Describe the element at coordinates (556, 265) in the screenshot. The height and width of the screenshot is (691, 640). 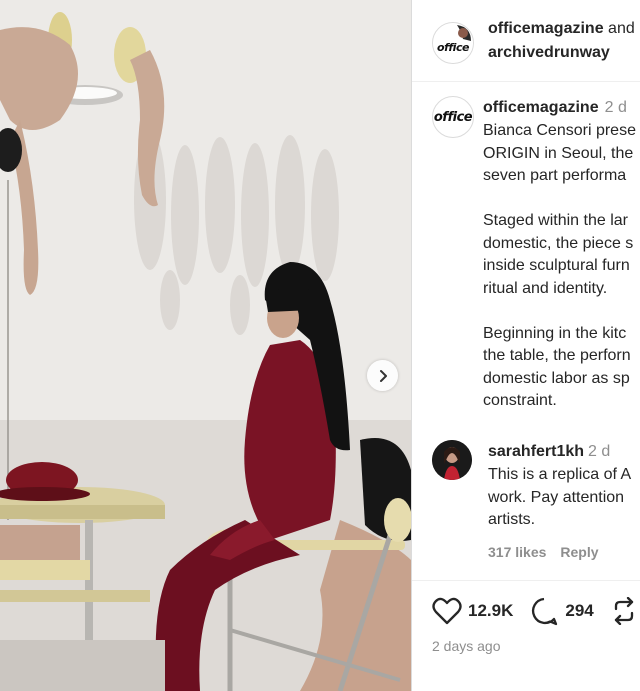
I see `caption-line: inside sculptural furn` at that location.